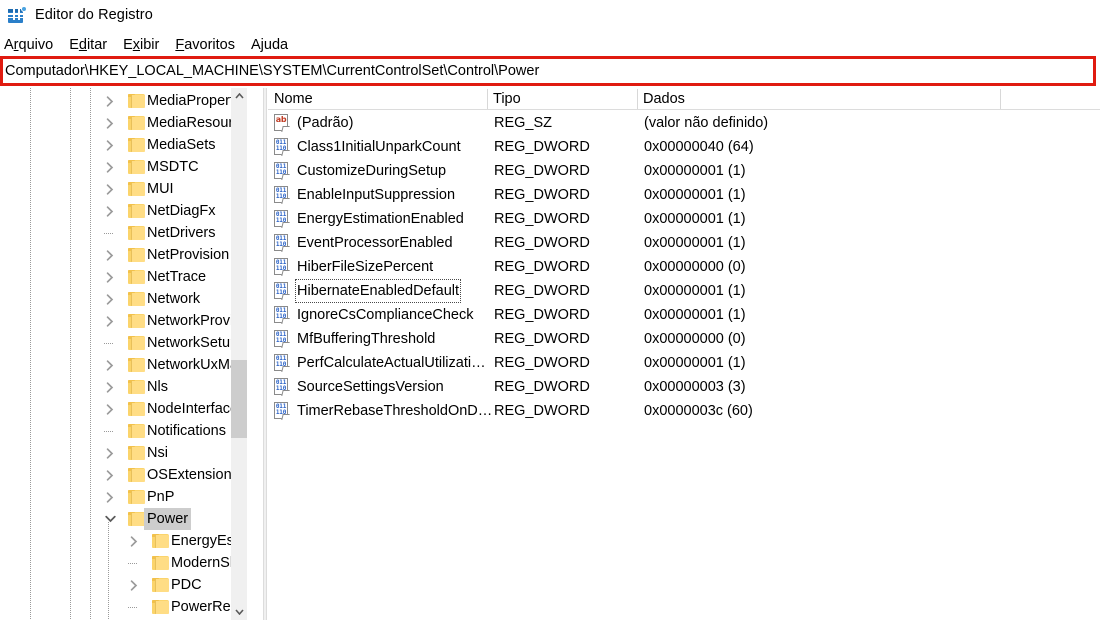 This screenshot has width=1100, height=620. Describe the element at coordinates (123, 365) in the screenshot. I see `tree-item-networkuxman: NetworkUxMan` at that location.